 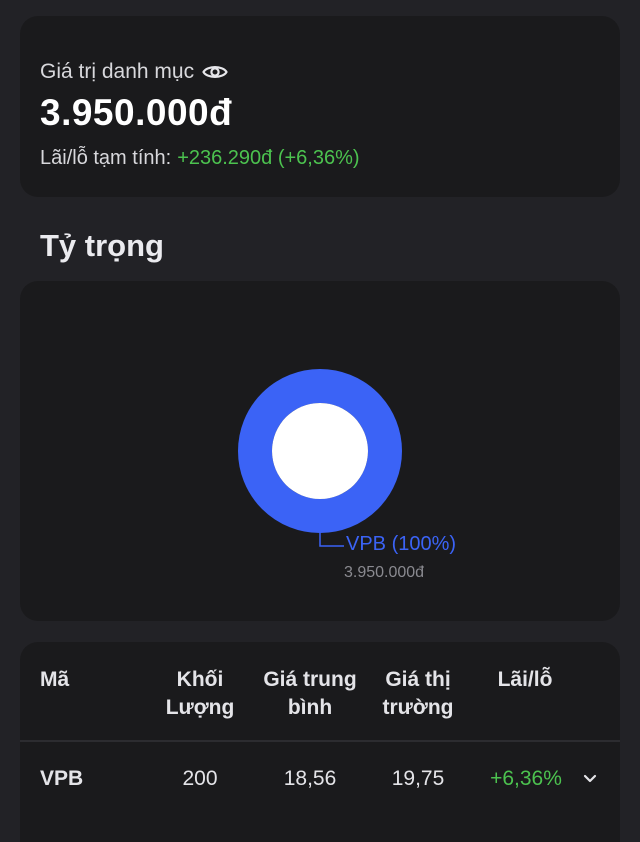 What do you see at coordinates (526, 778) in the screenshot?
I see `row-pnl: +6,36%` at bounding box center [526, 778].